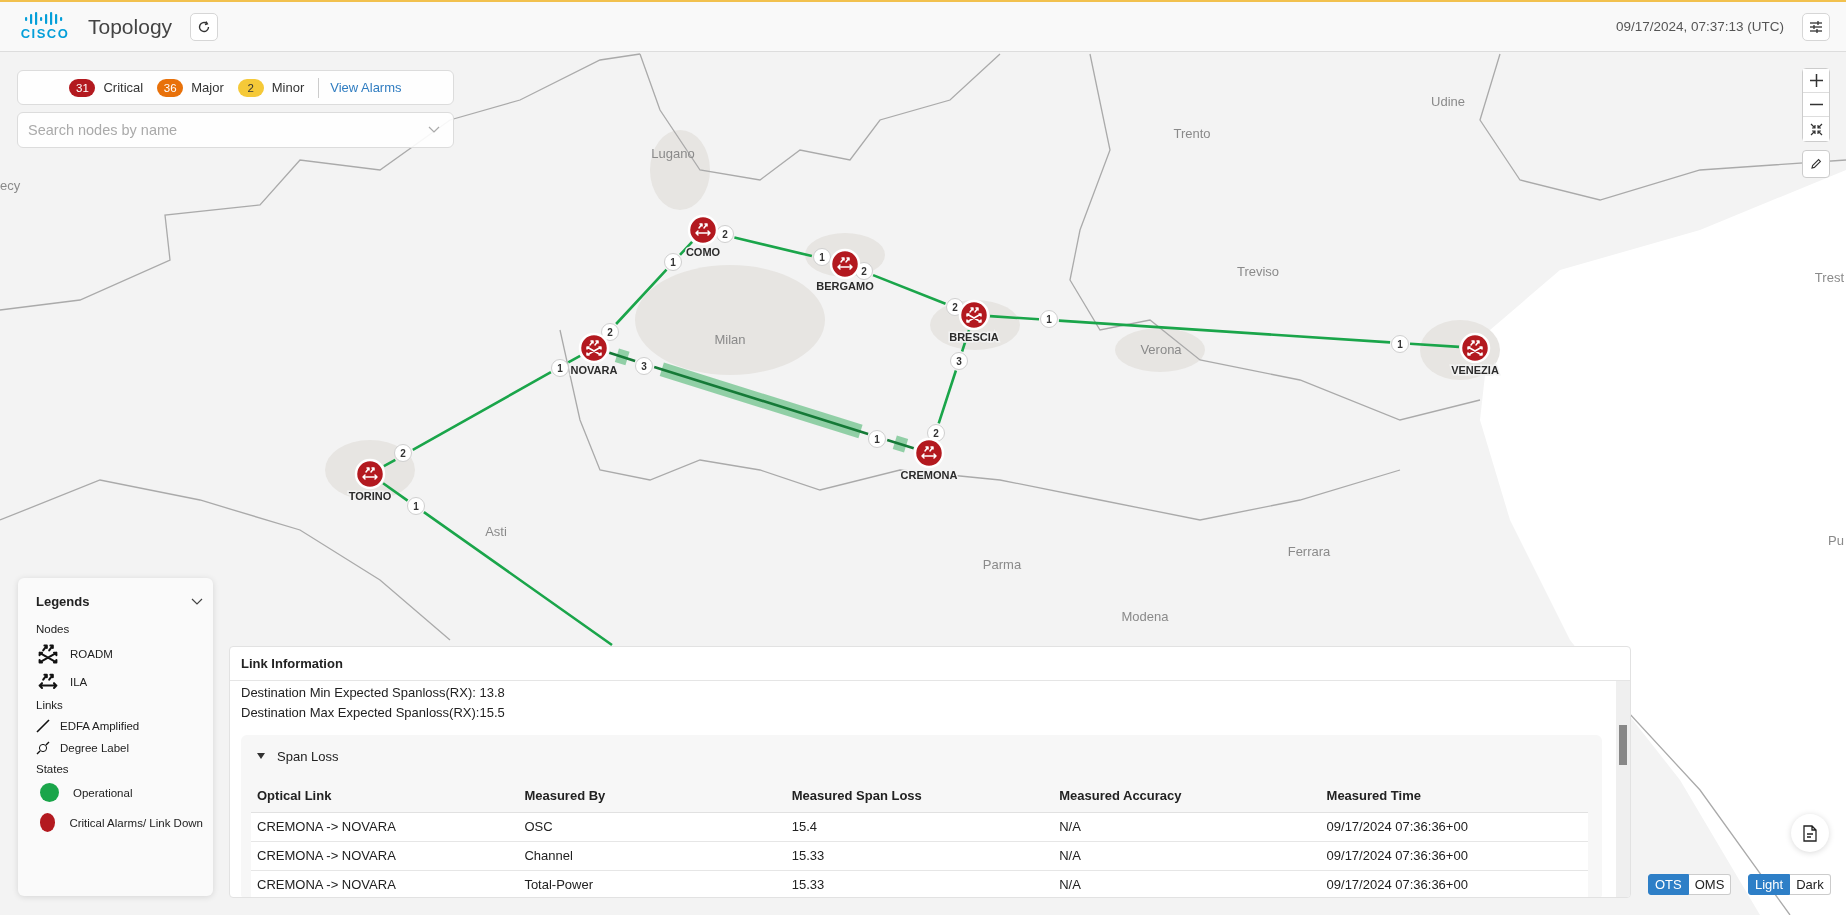  Describe the element at coordinates (730, 339) in the screenshot. I see `place-label: Milan` at that location.